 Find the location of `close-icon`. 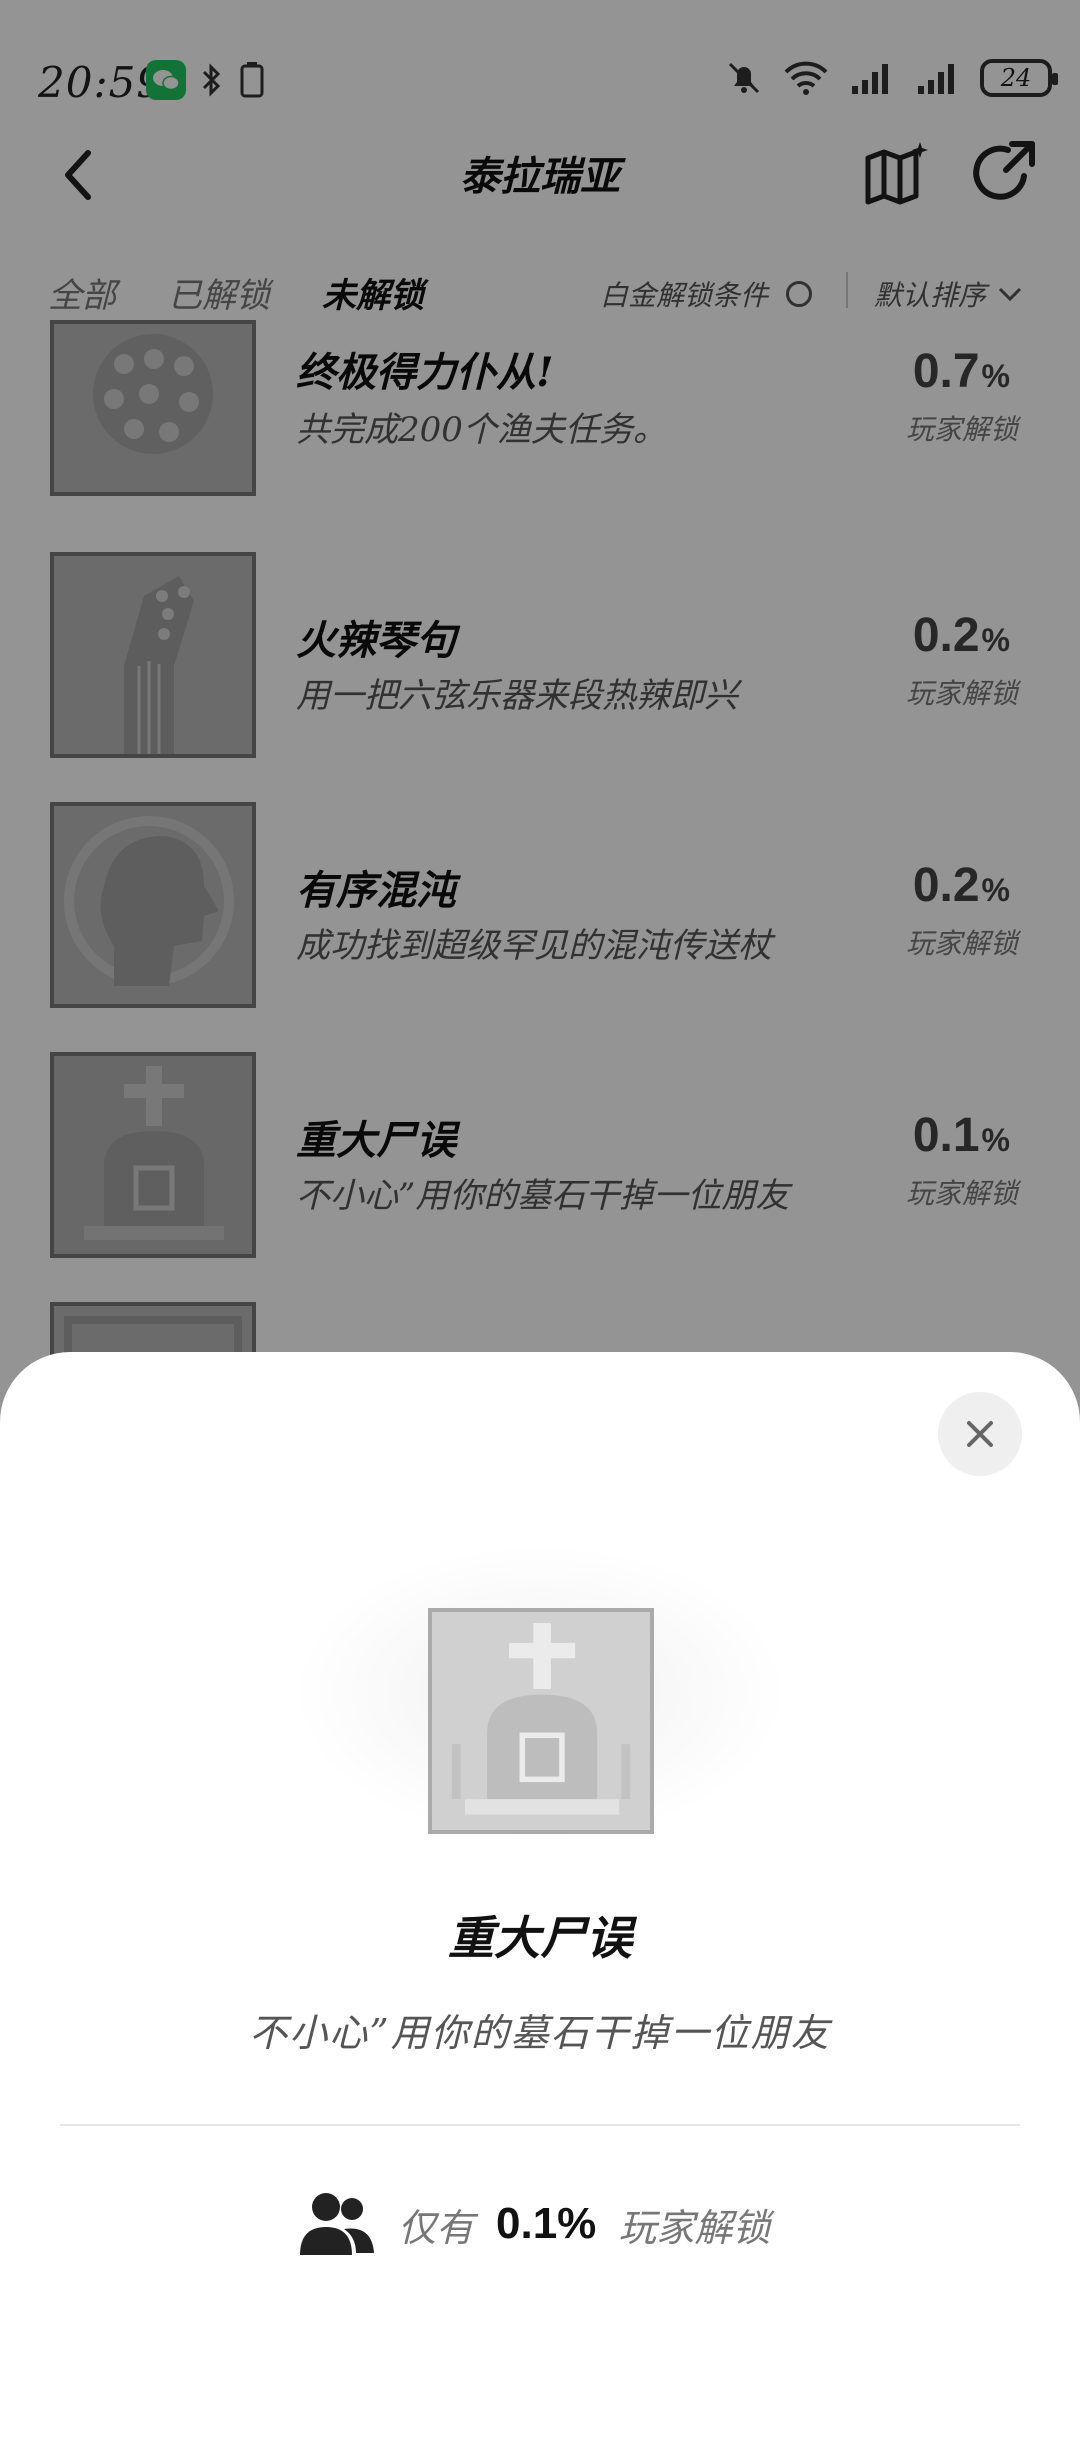

close-icon is located at coordinates (980, 1434).